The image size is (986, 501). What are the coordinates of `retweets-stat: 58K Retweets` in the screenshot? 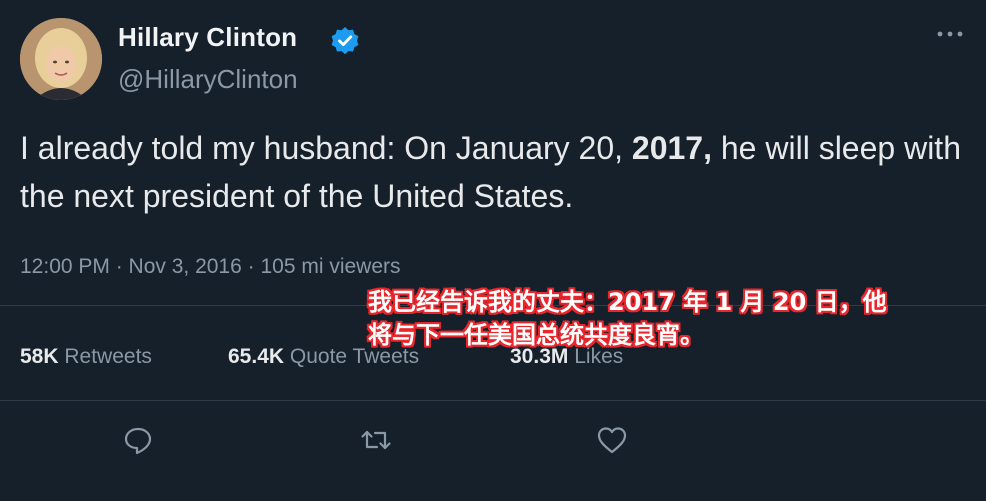 It's located at (86, 357).